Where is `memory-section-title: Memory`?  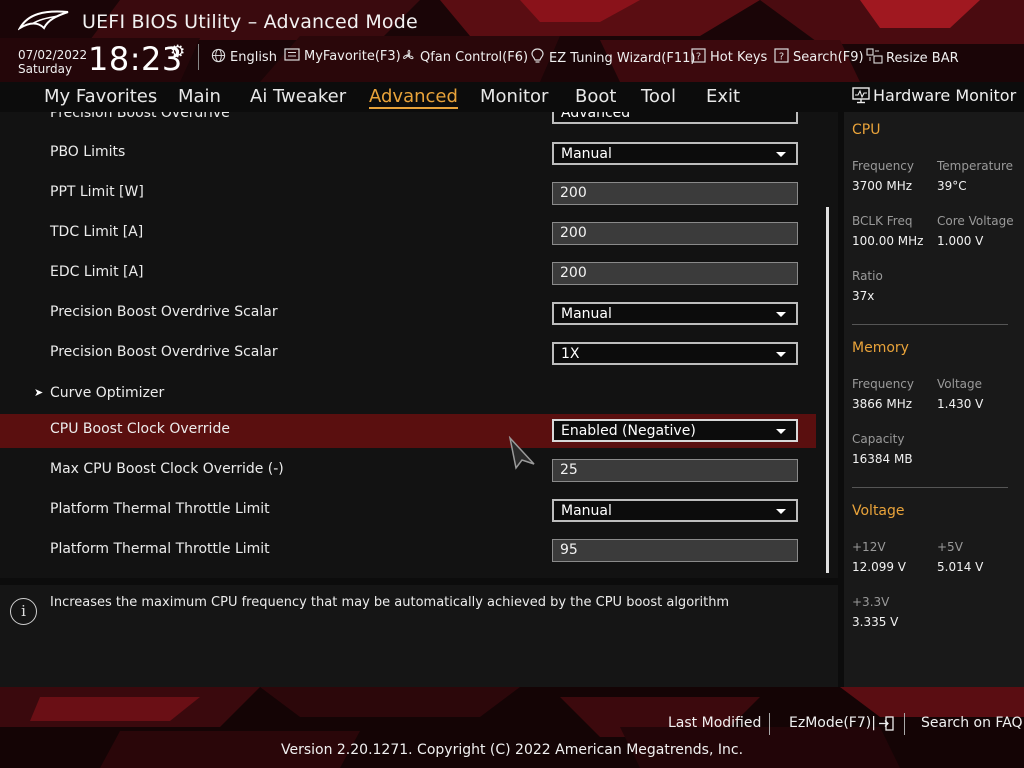
memory-section-title: Memory is located at coordinates (880, 348).